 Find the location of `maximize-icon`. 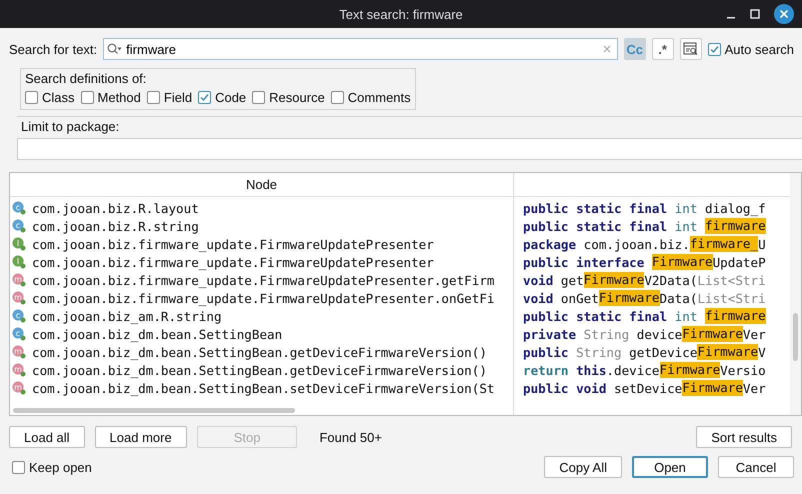

maximize-icon is located at coordinates (755, 14).